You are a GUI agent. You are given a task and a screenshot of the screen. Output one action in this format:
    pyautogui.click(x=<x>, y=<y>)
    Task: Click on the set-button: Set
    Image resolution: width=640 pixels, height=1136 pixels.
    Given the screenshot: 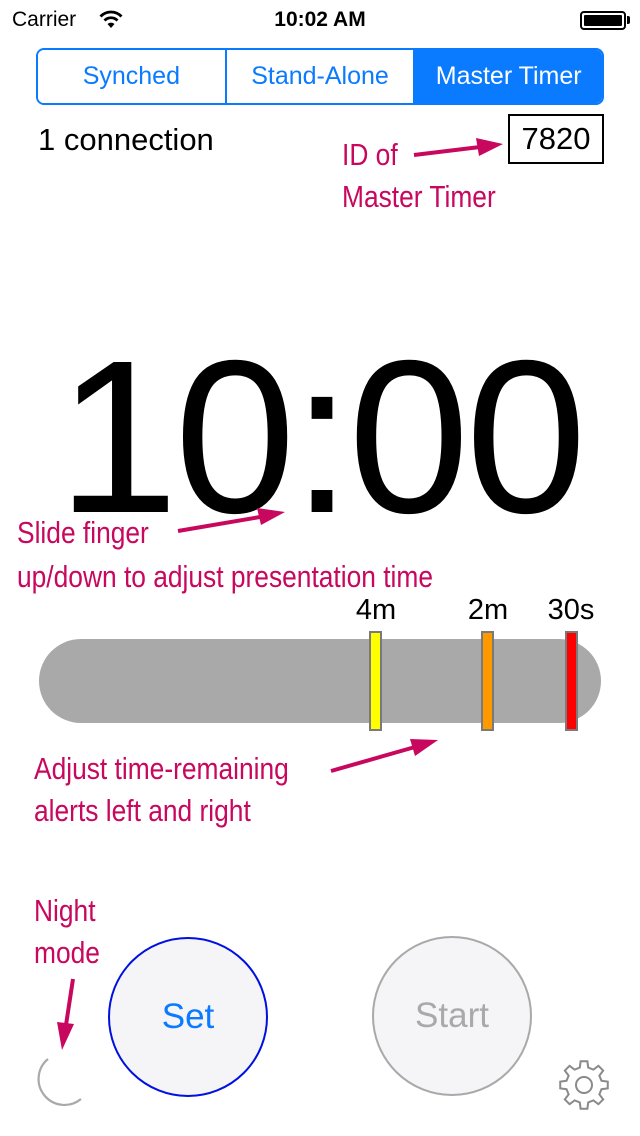 What is the action you would take?
    pyautogui.click(x=188, y=1017)
    